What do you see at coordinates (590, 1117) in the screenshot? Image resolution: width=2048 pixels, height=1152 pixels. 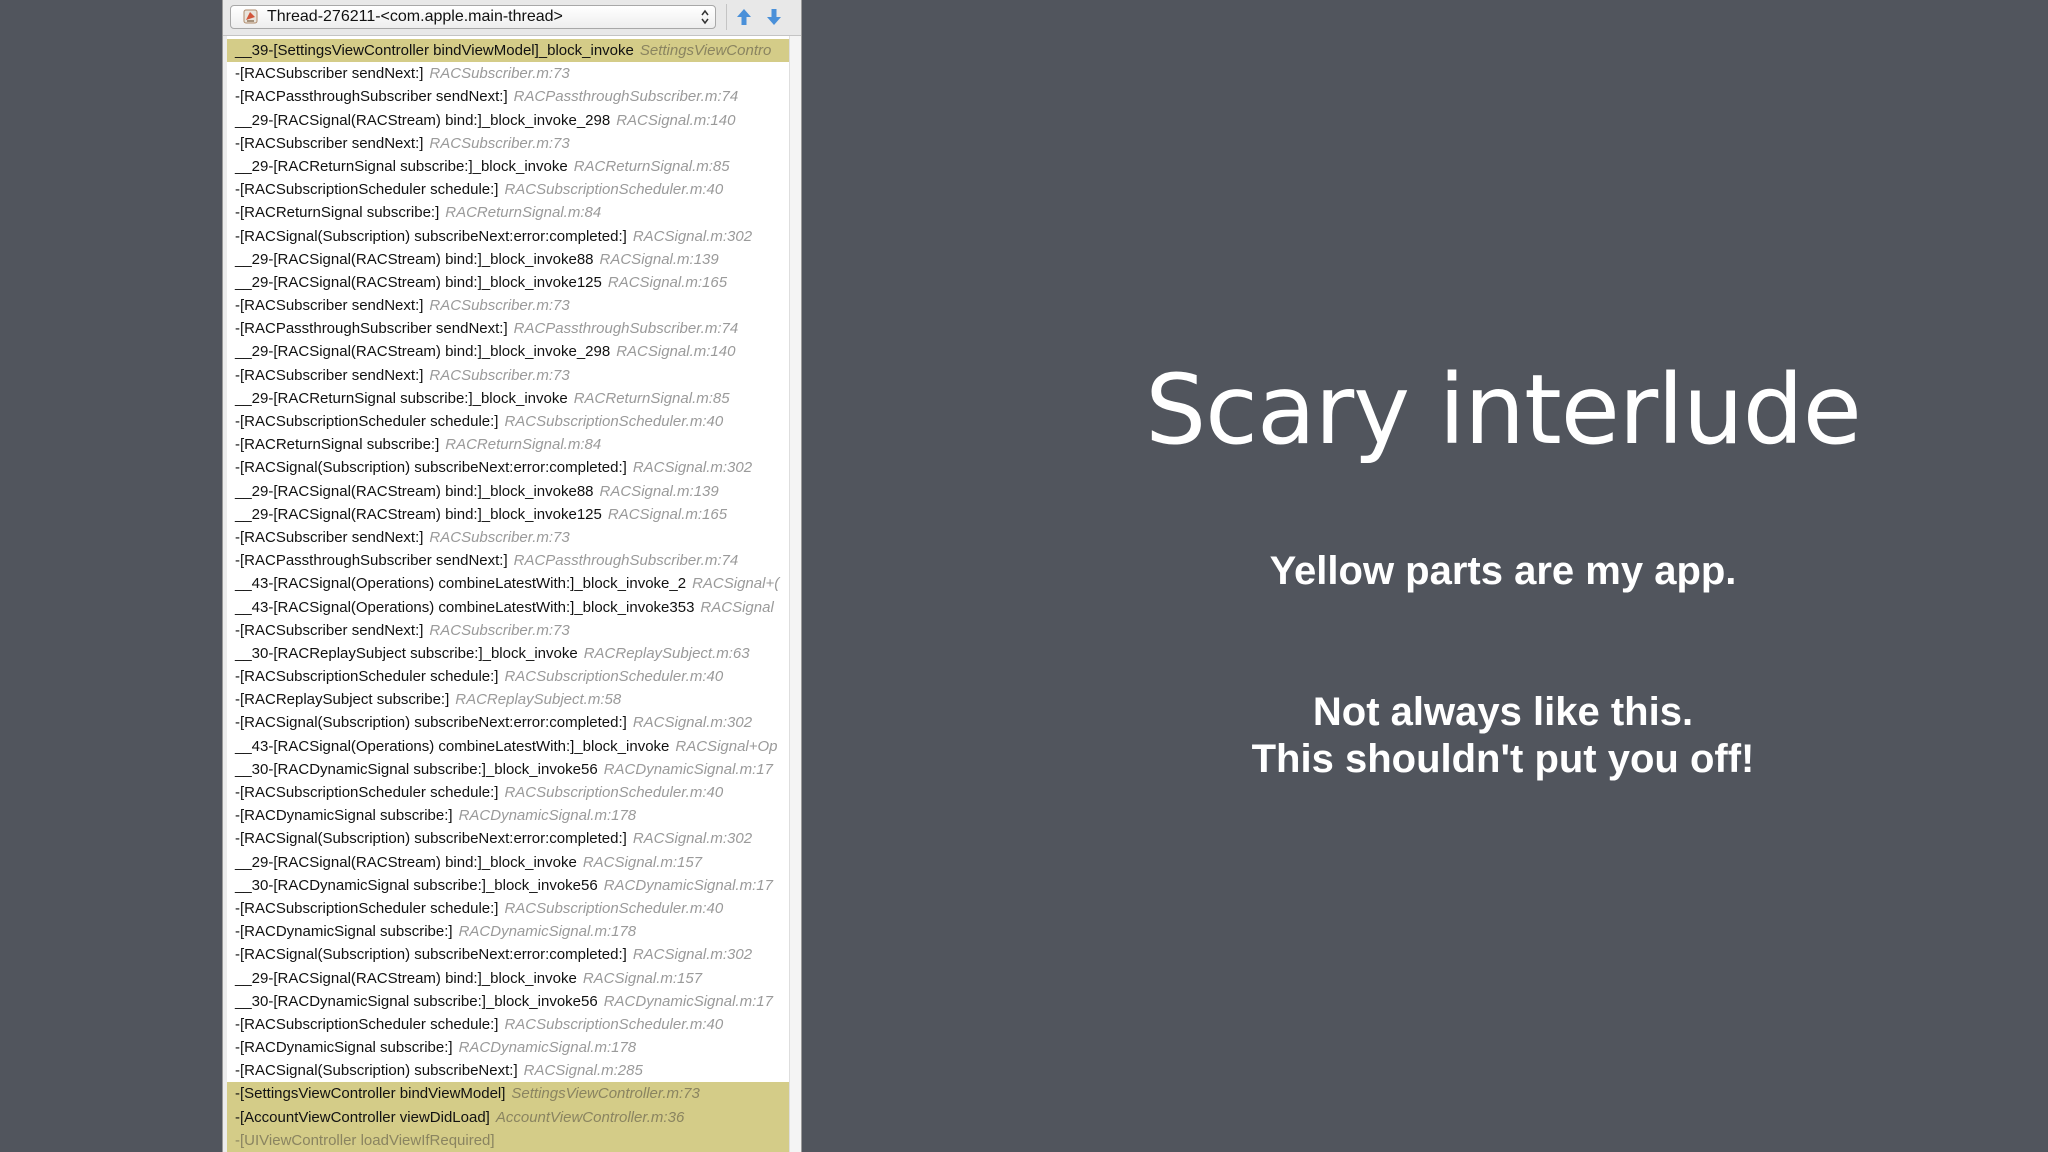 I see `frame-location: AccountViewController.m:36` at bounding box center [590, 1117].